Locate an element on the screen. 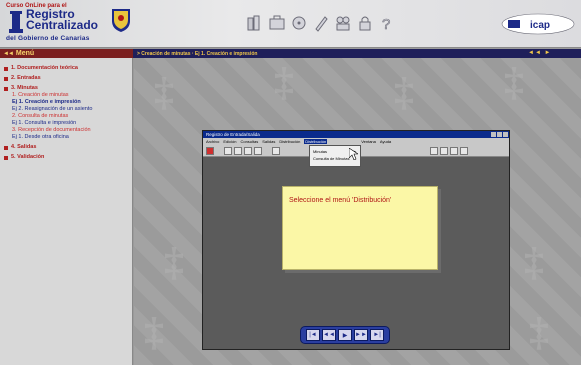 The image size is (581, 365). minimize-icon is located at coordinates (493, 134).